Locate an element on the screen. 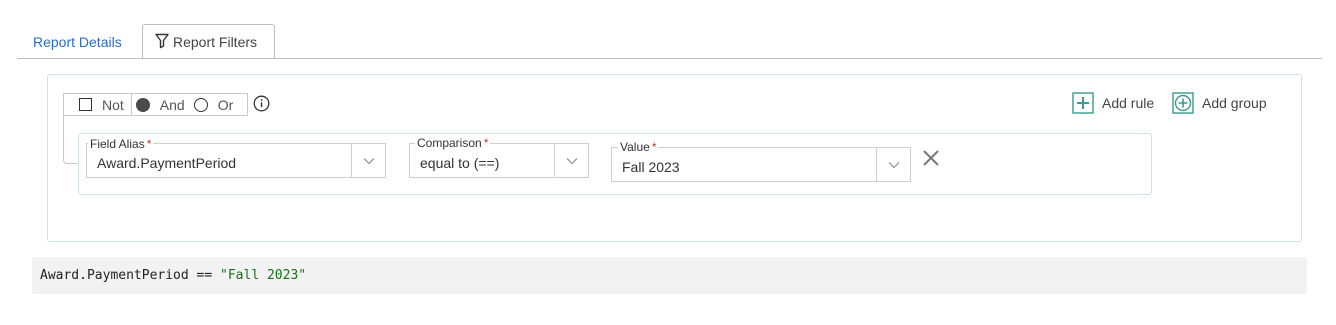 This screenshot has height=325, width=1336. expression-string: "Fall 2023" is located at coordinates (263, 275).